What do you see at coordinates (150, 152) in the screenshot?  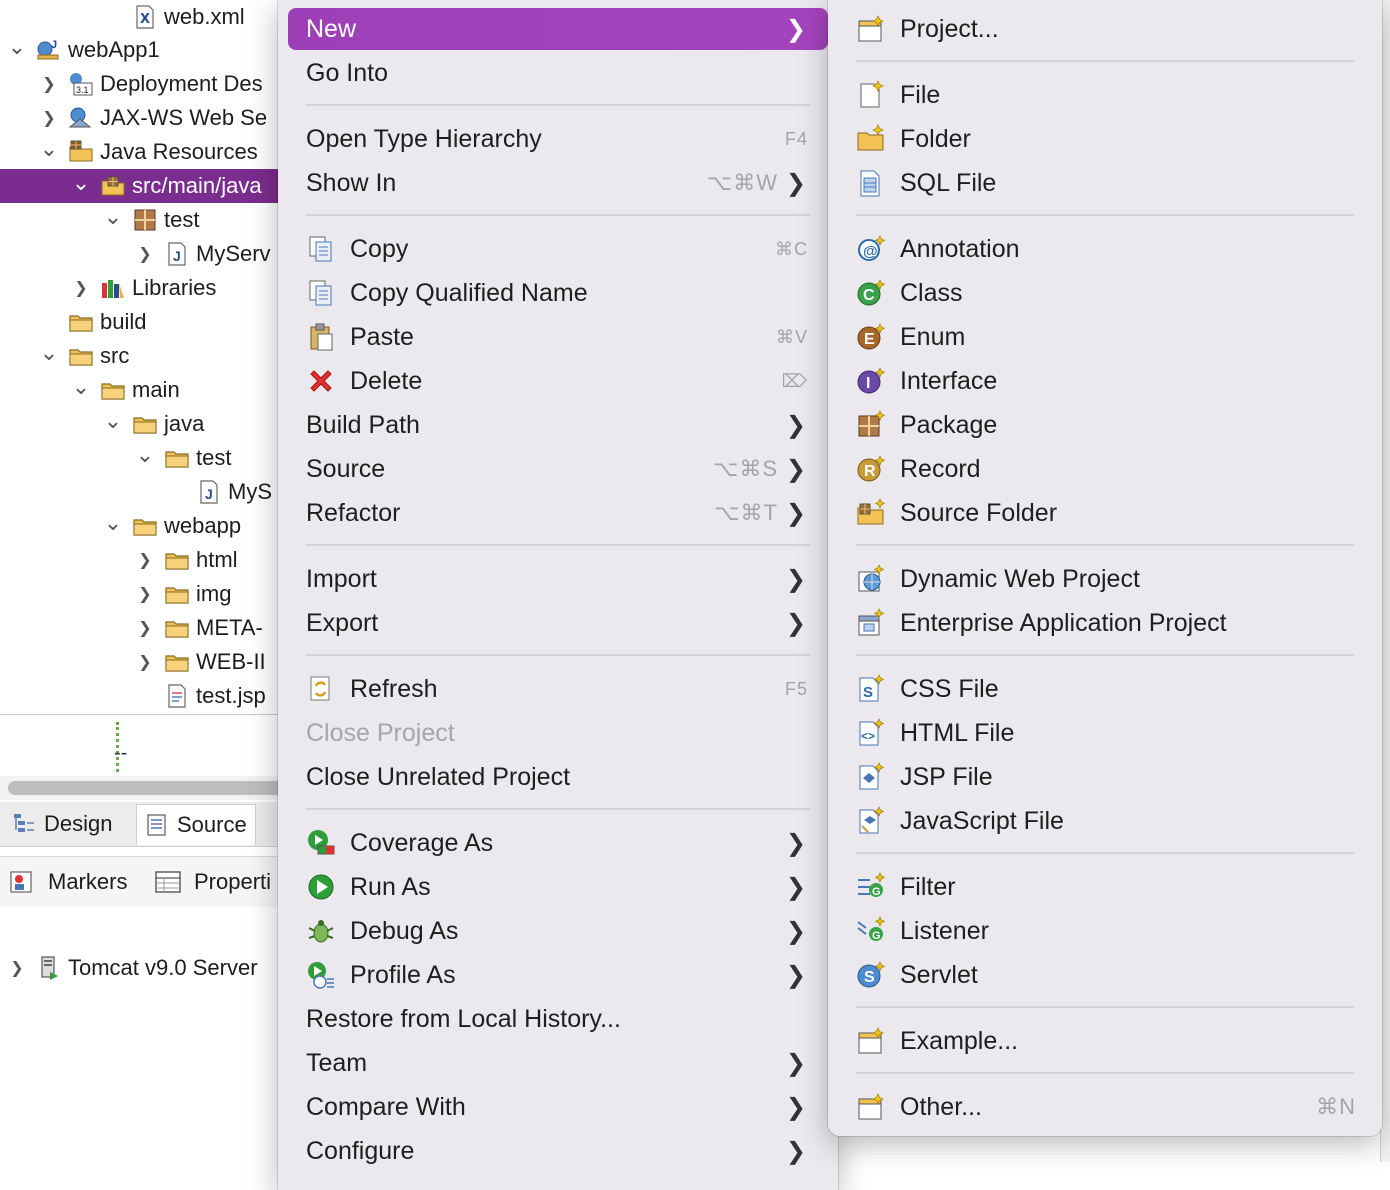 I see `tree-item: ⌄ Java Resources` at bounding box center [150, 152].